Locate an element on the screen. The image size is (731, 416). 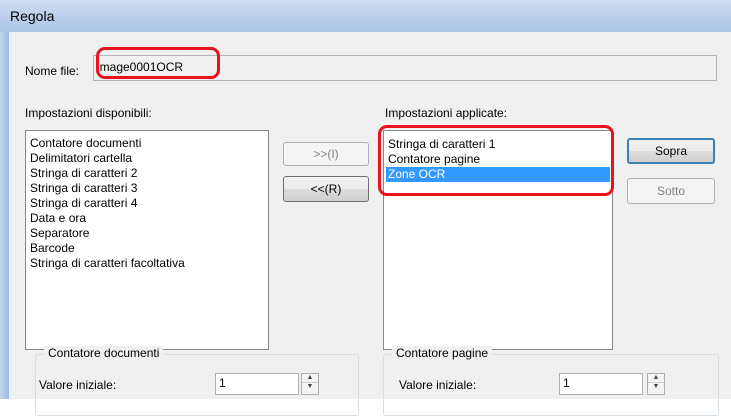
available-list-item: Contatore documenti is located at coordinates (147, 143).